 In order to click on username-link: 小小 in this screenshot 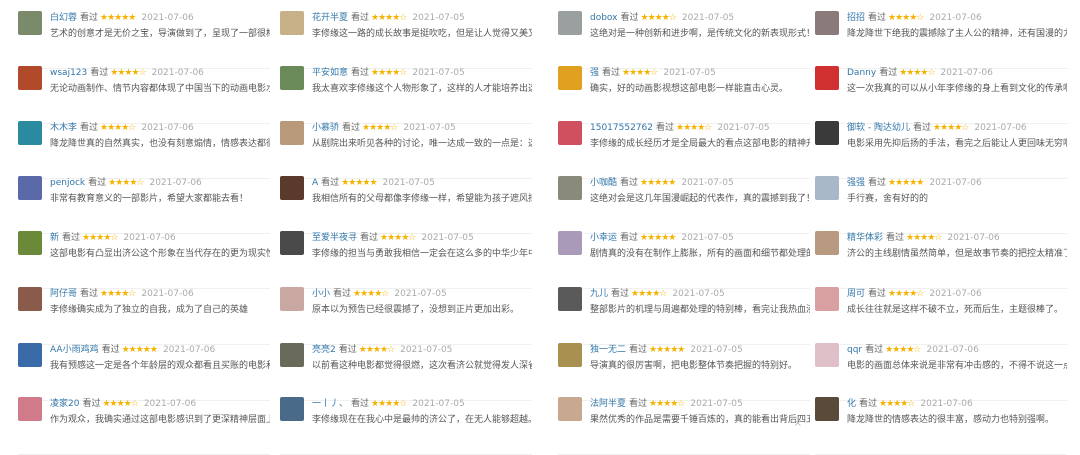, I will do `click(321, 294)`.